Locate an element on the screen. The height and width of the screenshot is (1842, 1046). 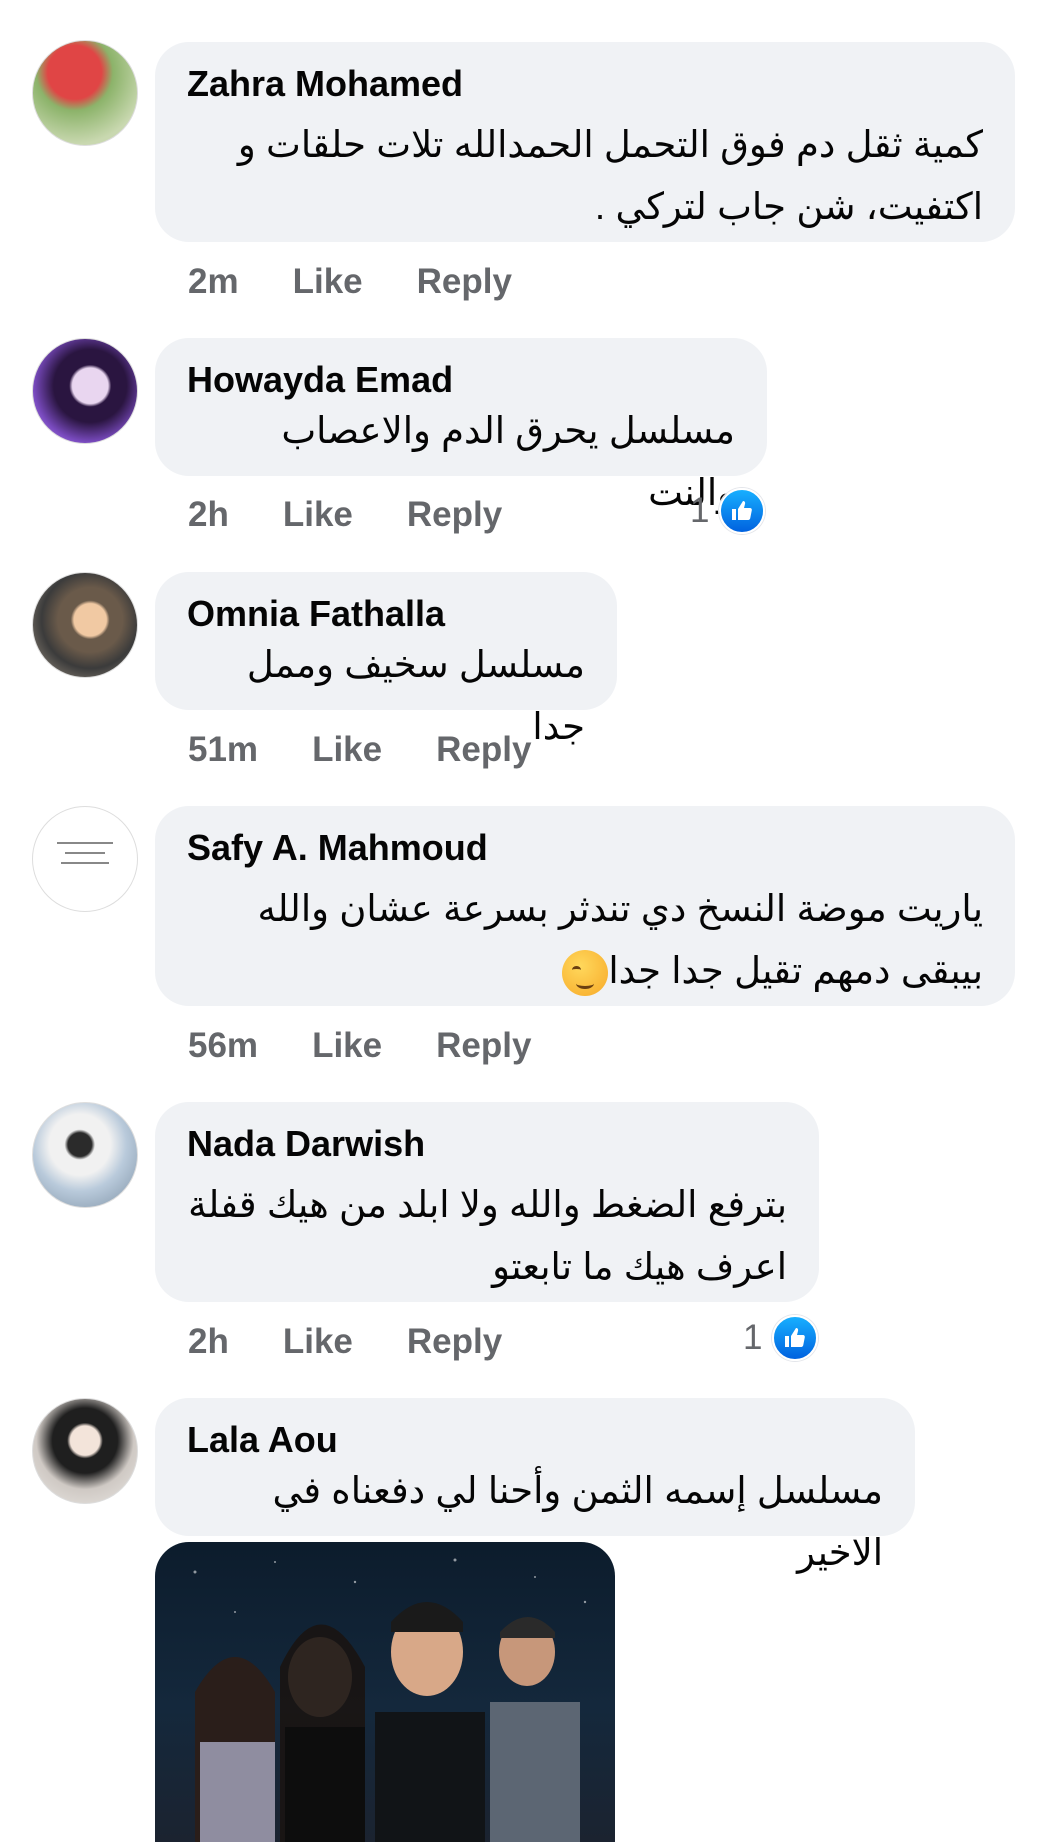
comment-actions: 51m Like Reply is located at coordinates (386, 750).